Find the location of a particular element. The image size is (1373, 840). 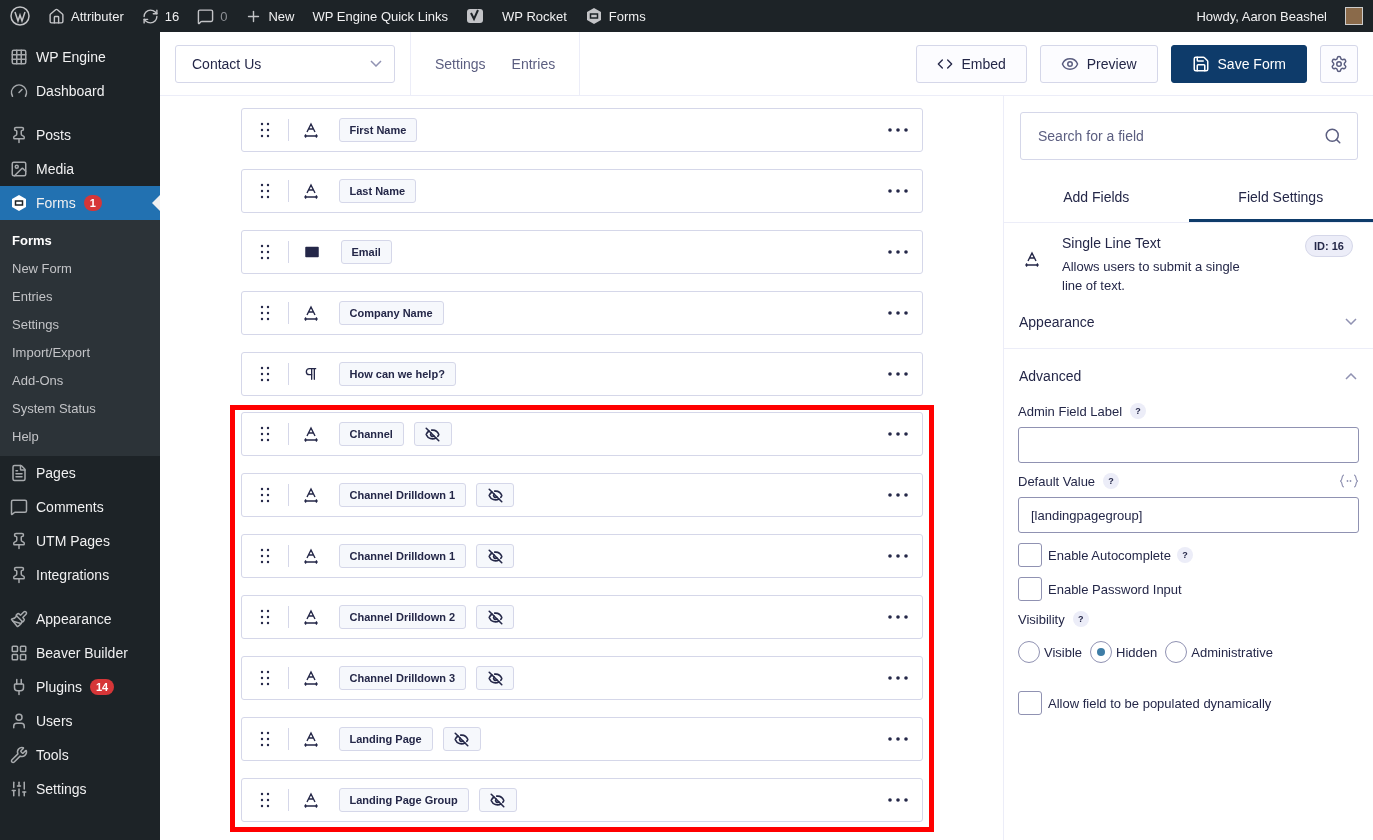

greeting-link: Howdy, Aaron Beashel is located at coordinates (1261, 16).